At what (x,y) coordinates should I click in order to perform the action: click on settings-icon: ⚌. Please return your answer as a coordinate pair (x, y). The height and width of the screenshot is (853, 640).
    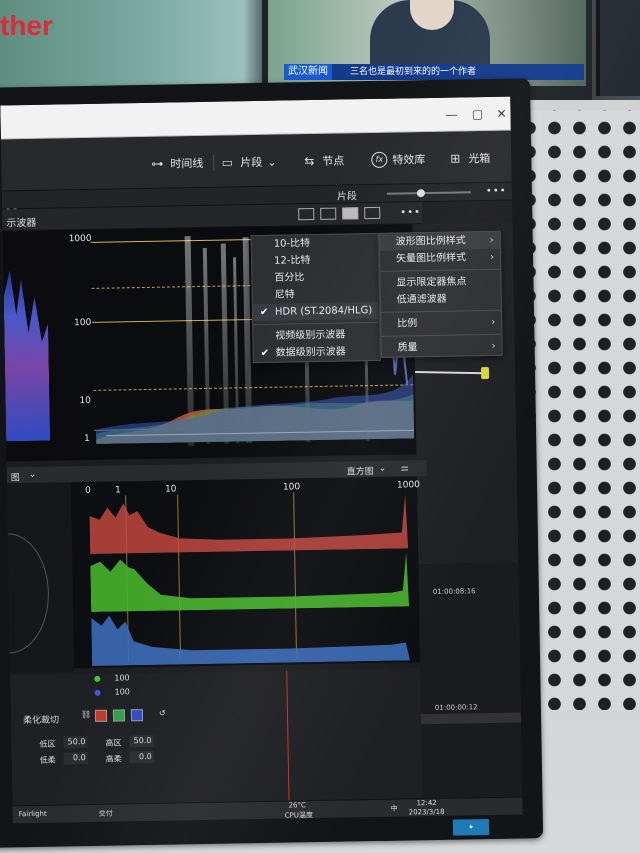
    Looking at the image, I should click on (405, 468).